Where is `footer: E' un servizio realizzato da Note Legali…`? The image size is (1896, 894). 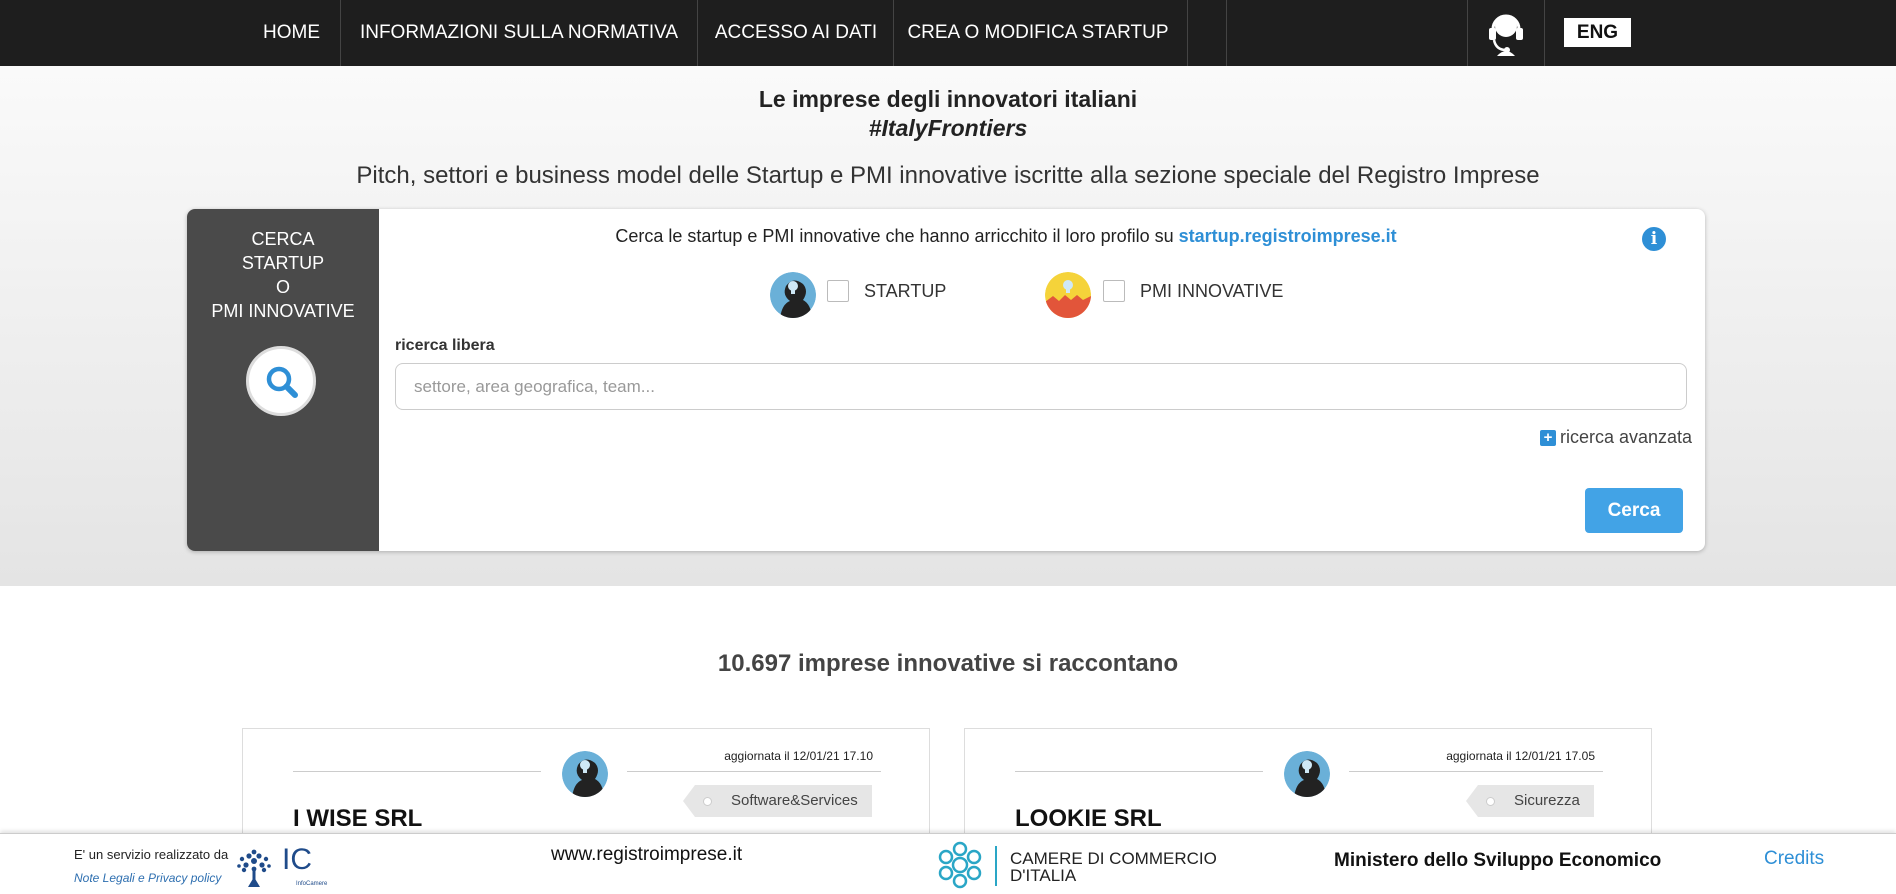 footer: E' un servizio realizzato da Note Legali… is located at coordinates (948, 863).